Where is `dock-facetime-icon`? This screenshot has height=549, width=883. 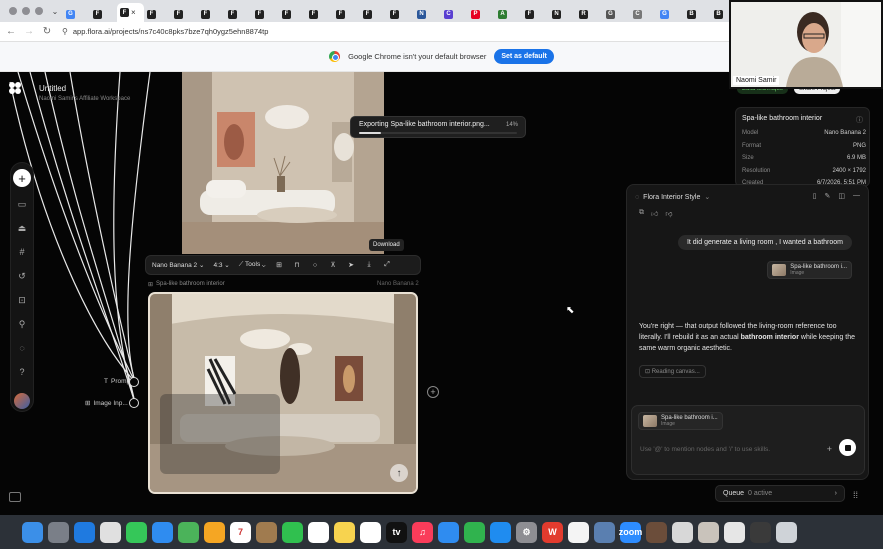
dock-facetime-icon is located at coordinates (292, 532).